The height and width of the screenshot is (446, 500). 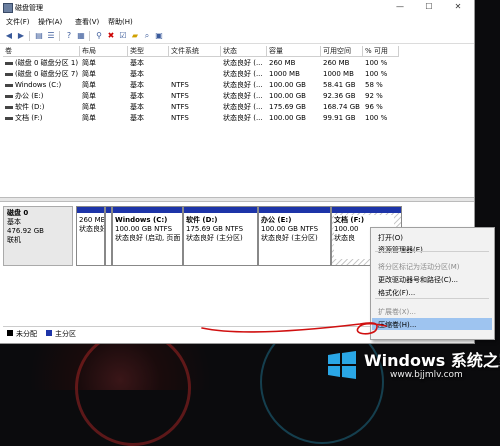 I want to click on cell-text: NTFS, so click(x=180, y=107).